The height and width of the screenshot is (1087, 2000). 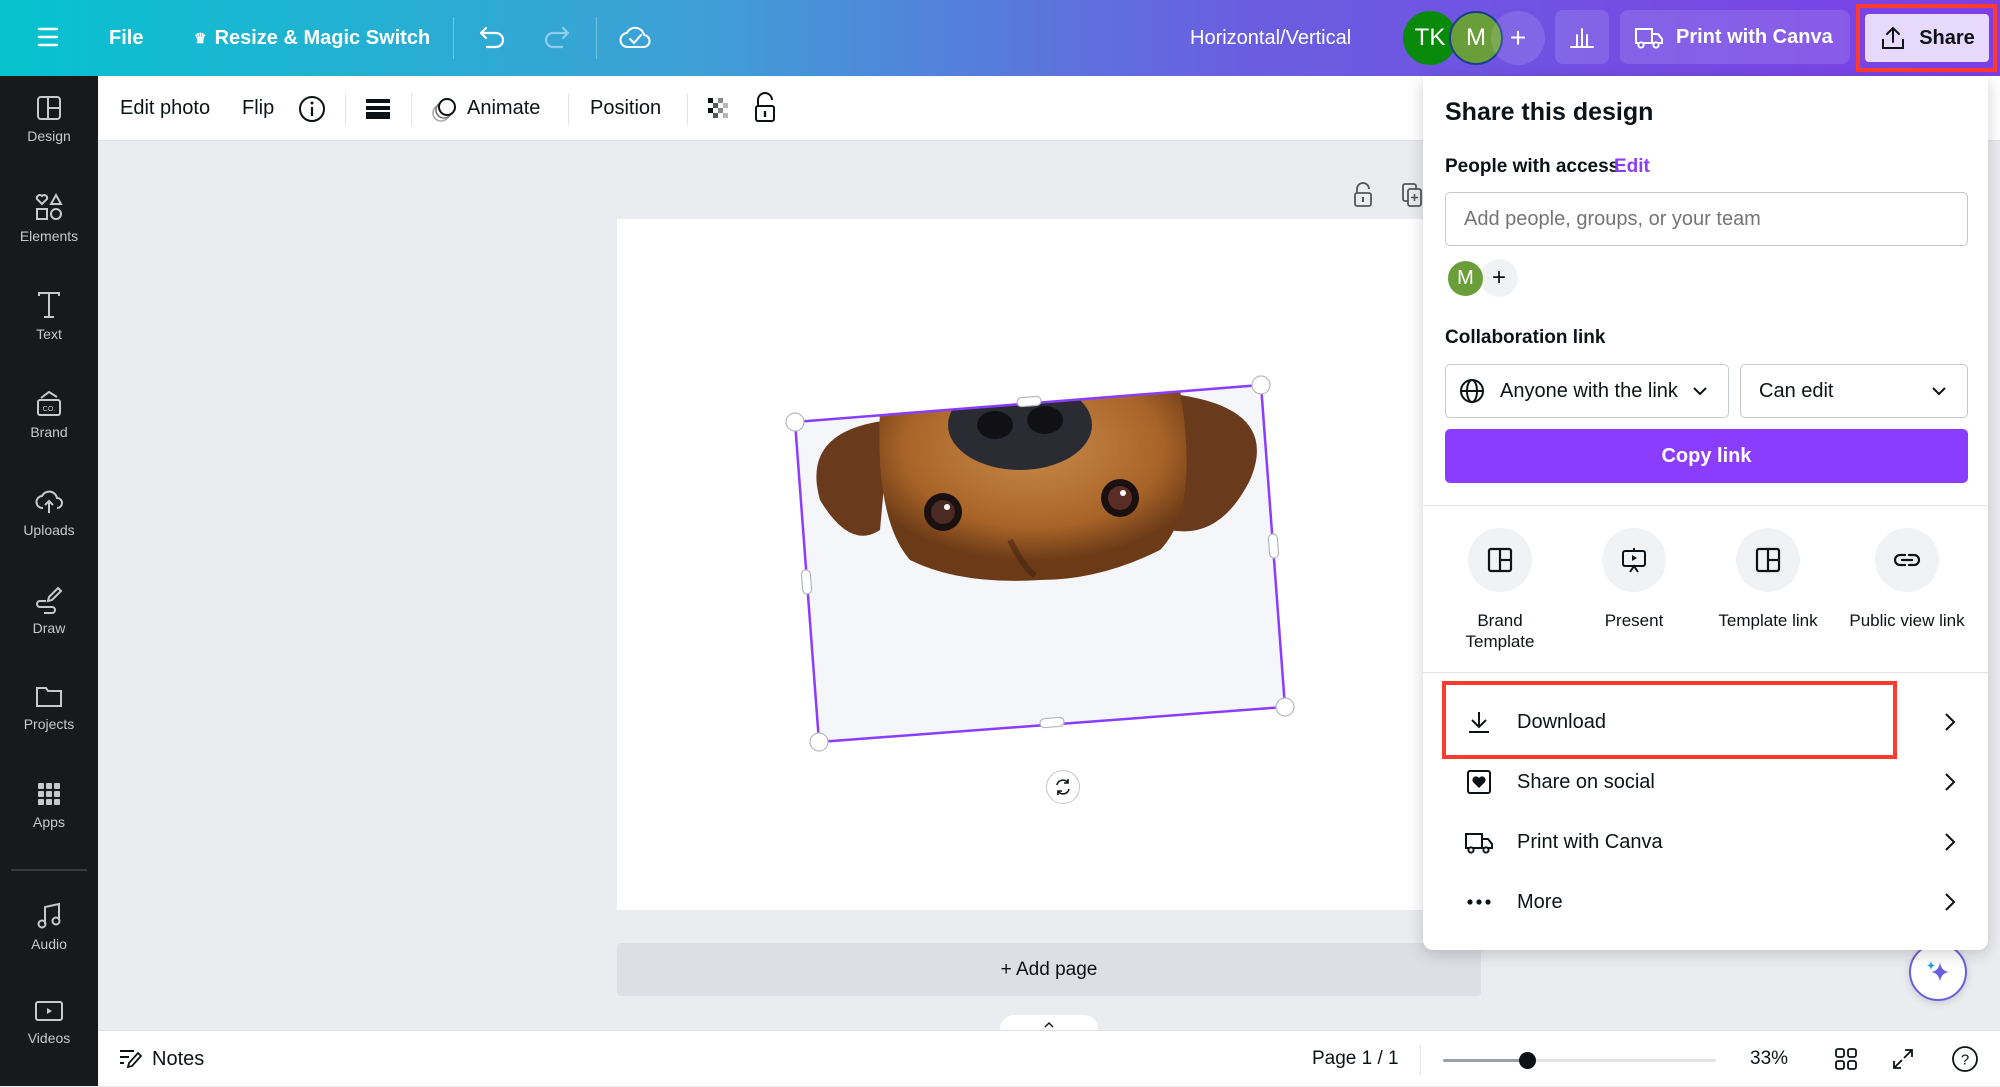 I want to click on duplicate-page-icon, so click(x=1412, y=197).